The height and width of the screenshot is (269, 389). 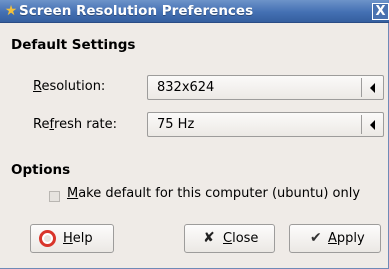 What do you see at coordinates (41, 170) in the screenshot?
I see `options-heading: Options` at bounding box center [41, 170].